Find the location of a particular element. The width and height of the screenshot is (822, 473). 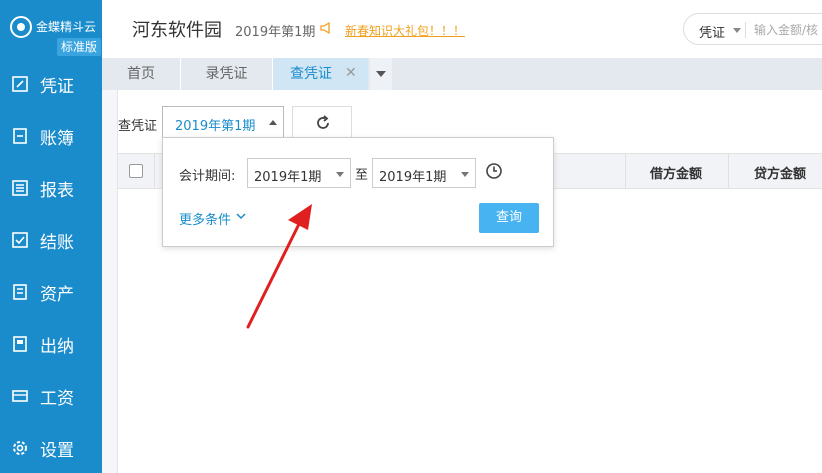

megaphone-icon is located at coordinates (325, 28).